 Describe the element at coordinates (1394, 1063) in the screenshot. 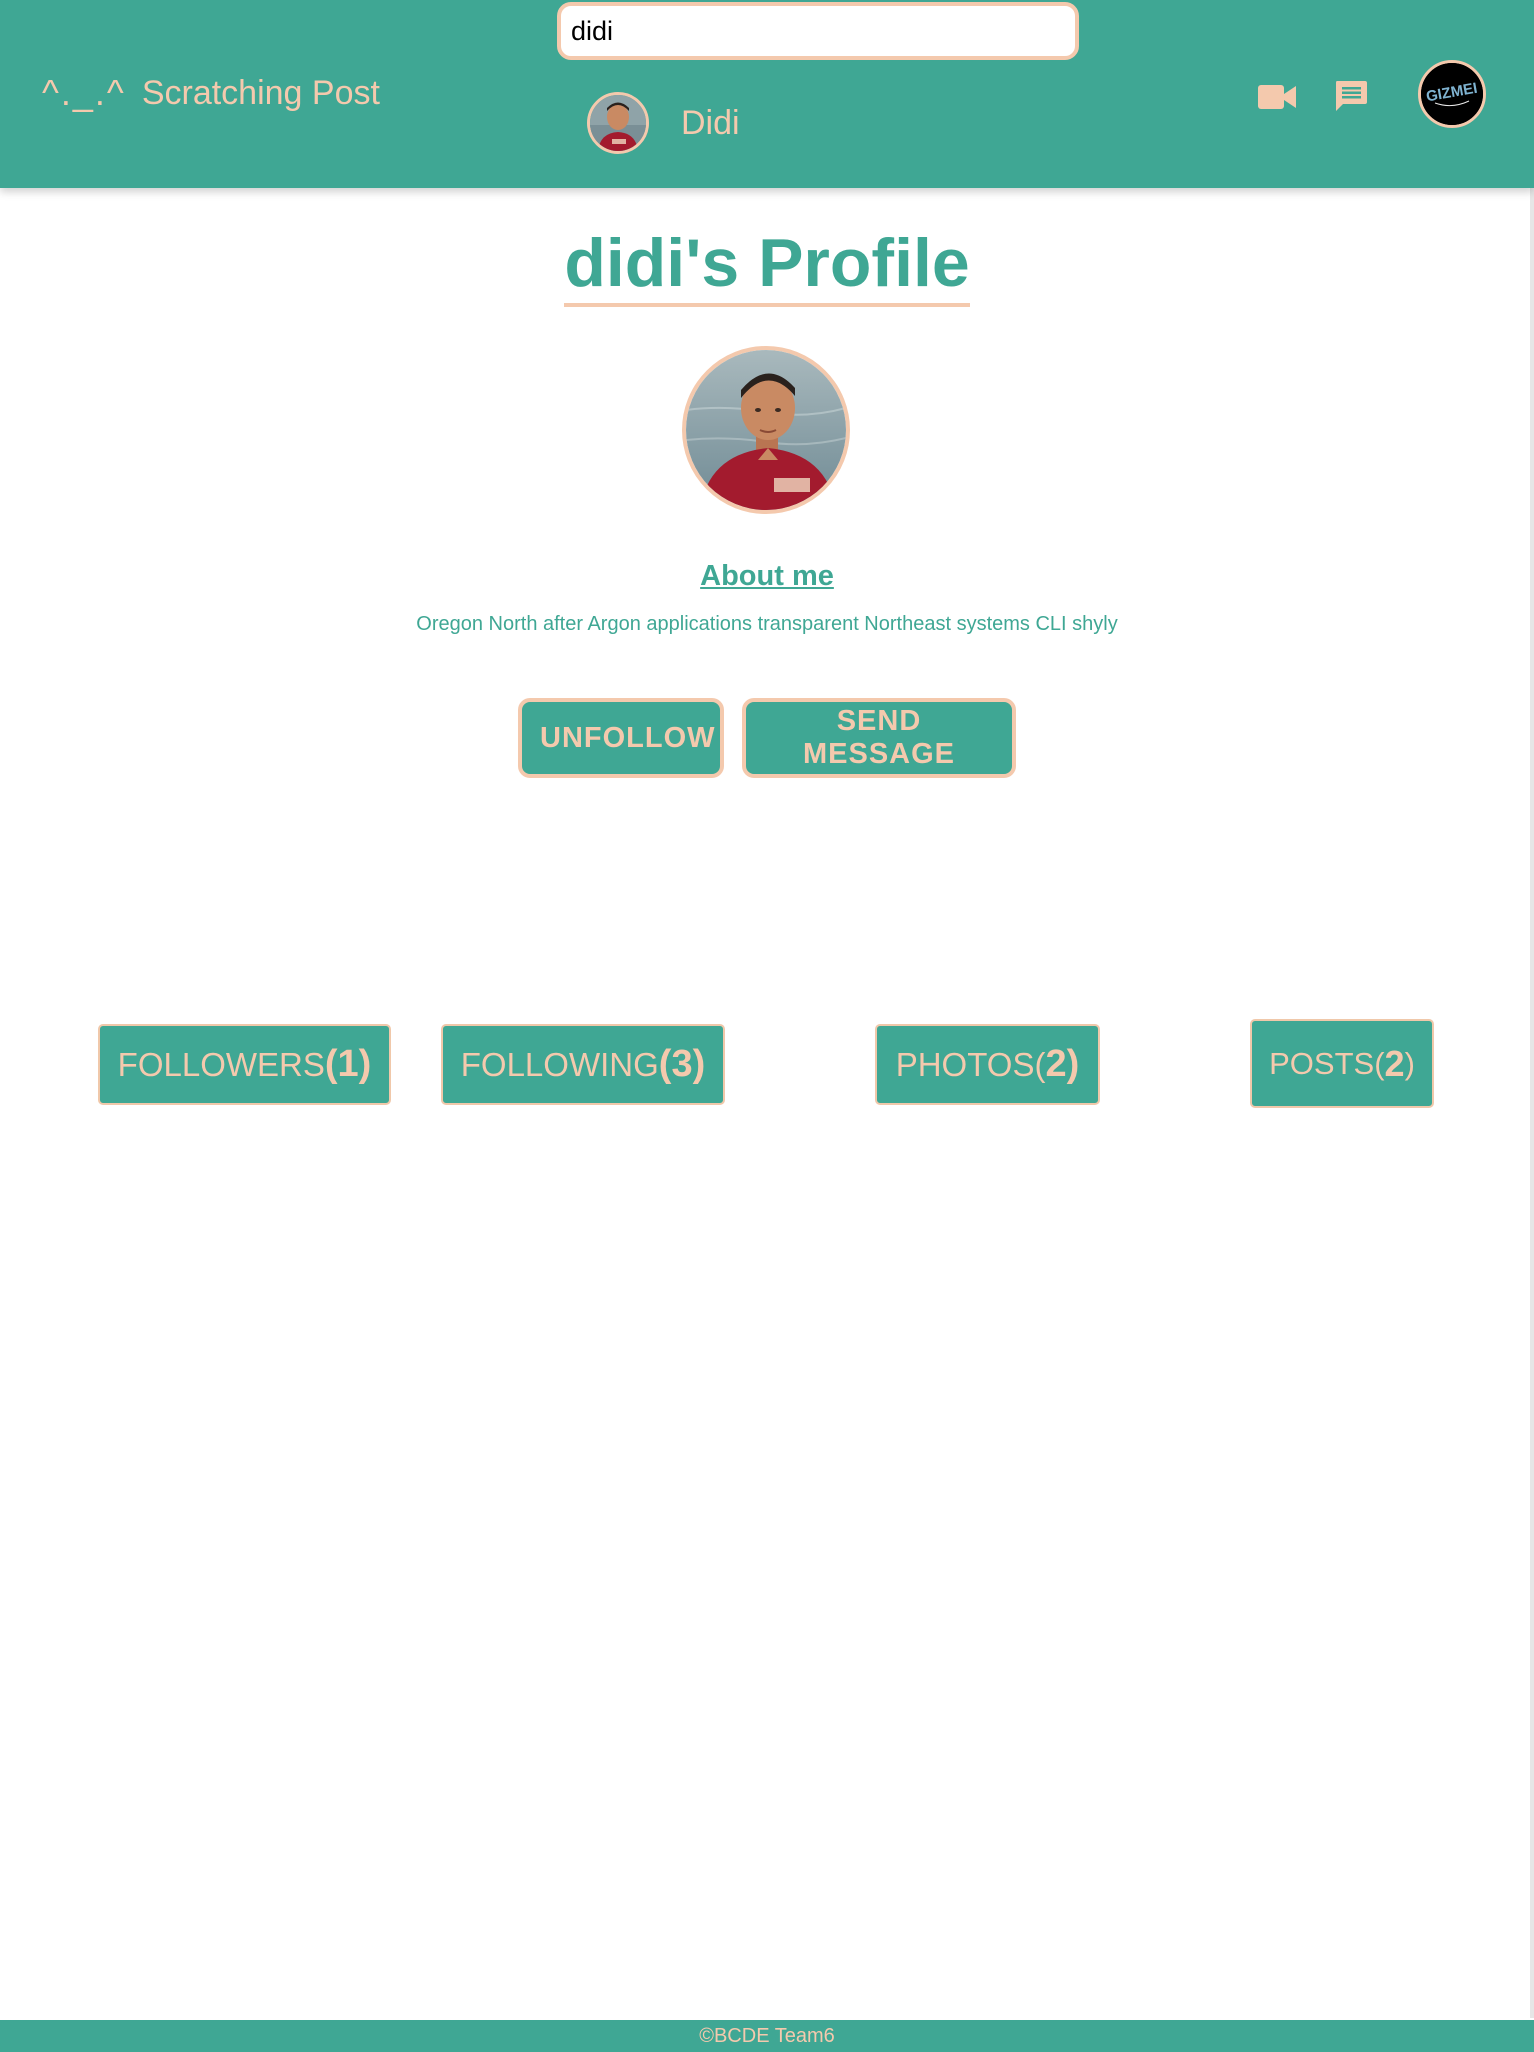

I see `posts-count: 2` at that location.